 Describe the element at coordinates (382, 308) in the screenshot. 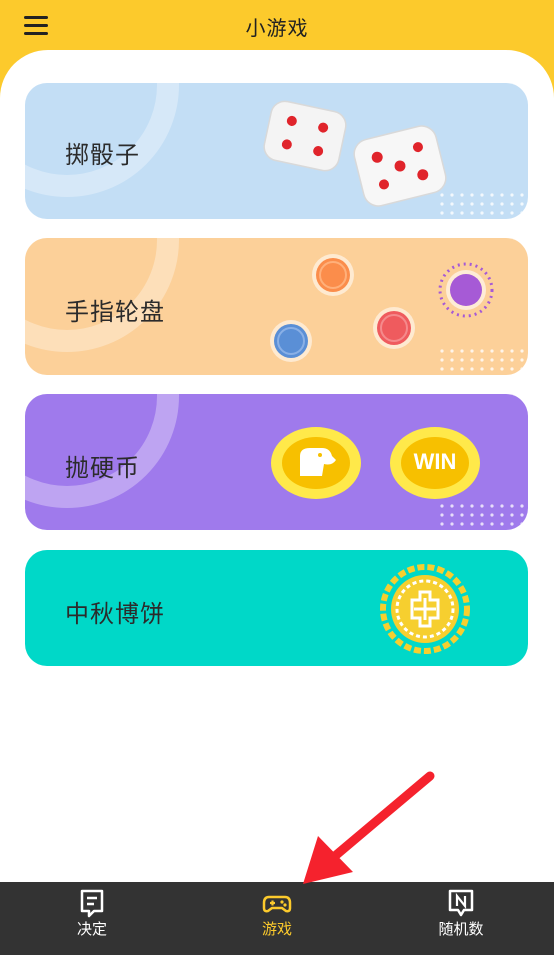

I see `finger-roulette-icon` at that location.